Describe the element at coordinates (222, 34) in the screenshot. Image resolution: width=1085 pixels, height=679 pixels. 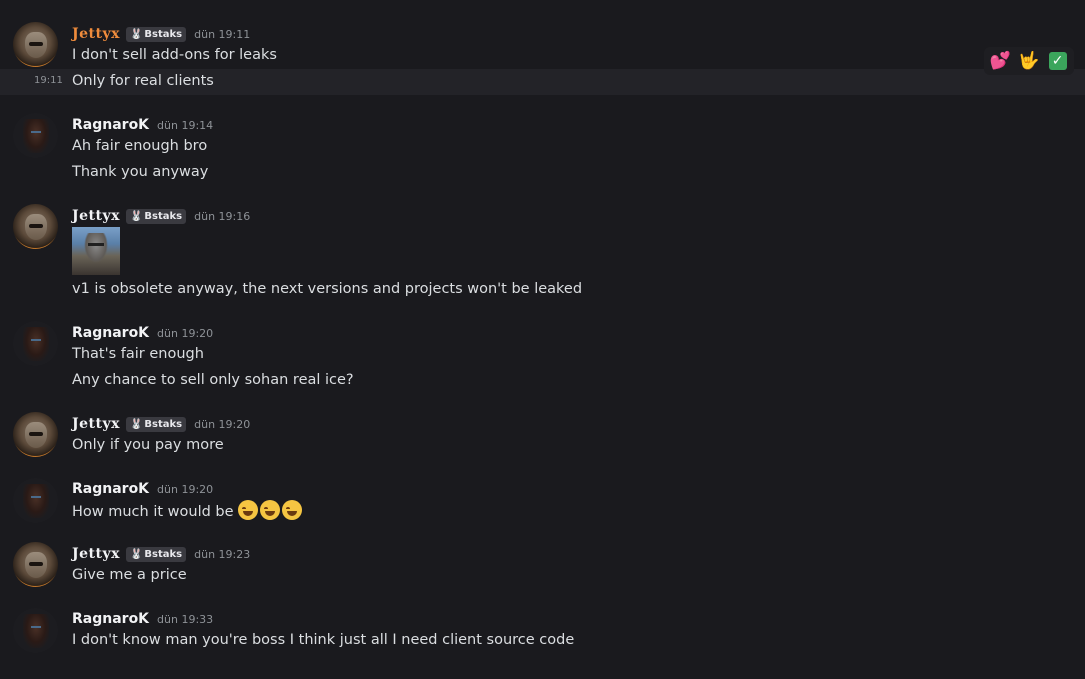
I see `message-timestamp: dün 19:11` at that location.